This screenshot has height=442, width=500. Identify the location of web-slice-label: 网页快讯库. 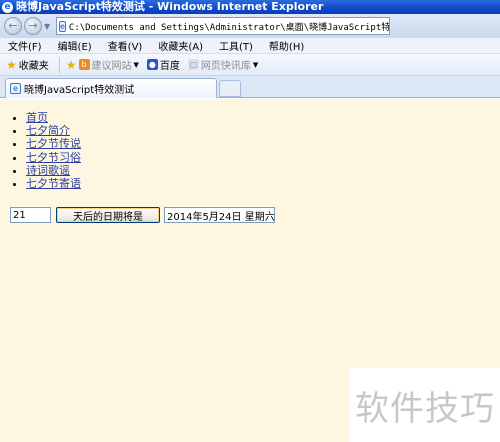
(225, 66).